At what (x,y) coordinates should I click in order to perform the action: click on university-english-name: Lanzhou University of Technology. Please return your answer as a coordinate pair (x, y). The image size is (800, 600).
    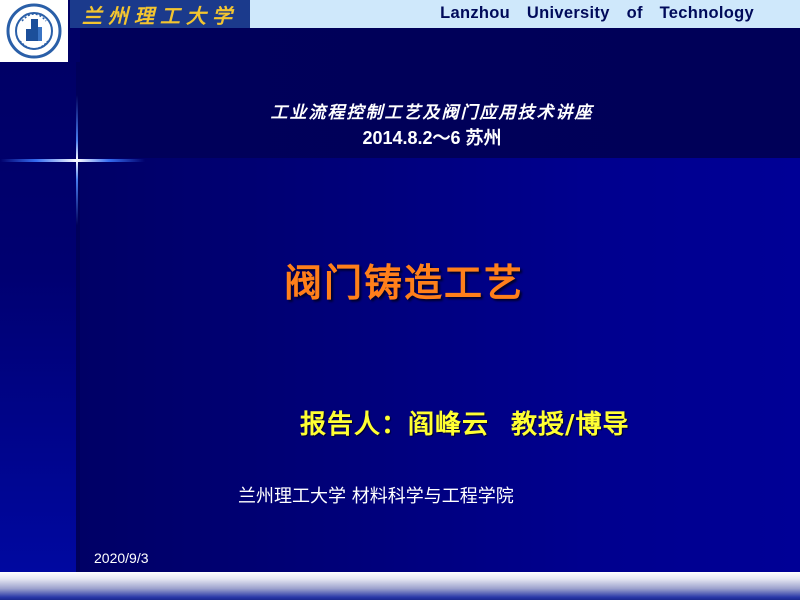
    Looking at the image, I should click on (597, 13).